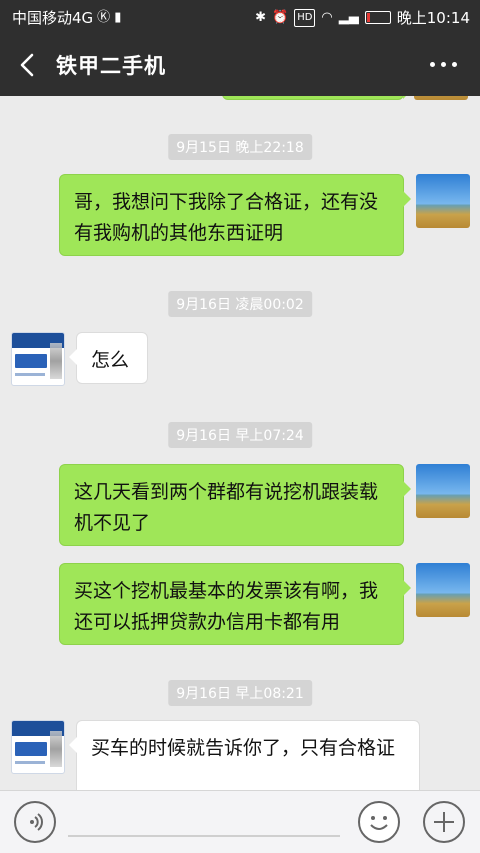 This screenshot has height=853, width=480. Describe the element at coordinates (108, 358) in the screenshot. I see `message-bubble-received: 怎么` at that location.